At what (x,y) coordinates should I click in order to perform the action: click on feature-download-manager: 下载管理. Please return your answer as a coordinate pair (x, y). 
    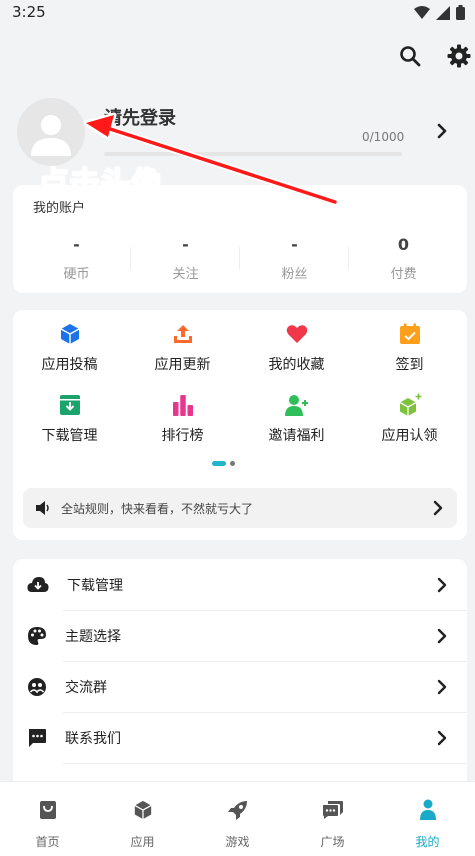
    Looking at the image, I should click on (69, 419).